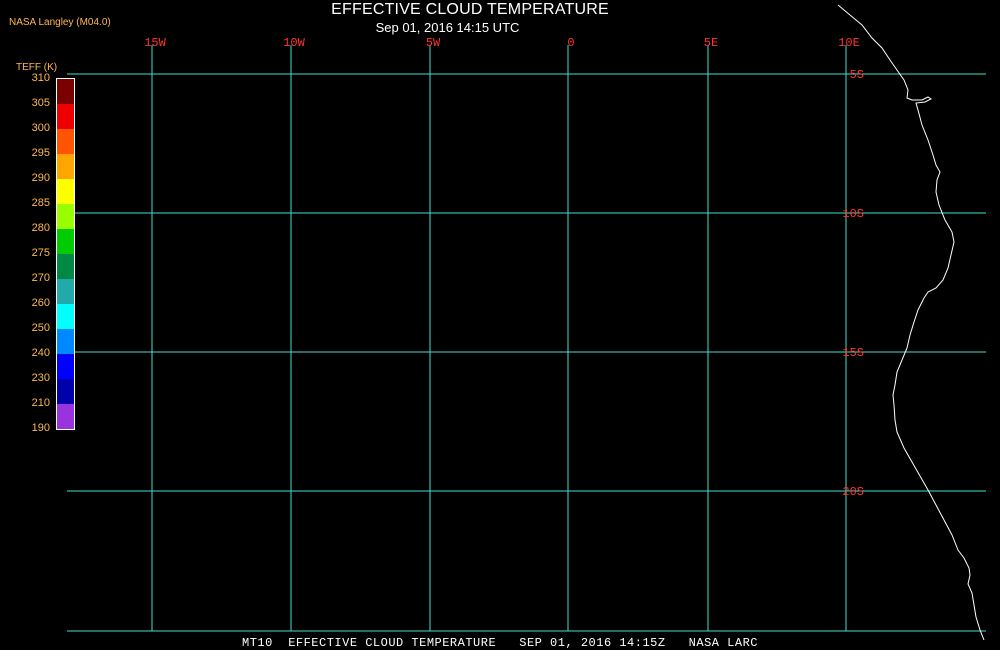  Describe the element at coordinates (40, 328) in the screenshot. I see `colorbar-tick-label: 250` at that location.